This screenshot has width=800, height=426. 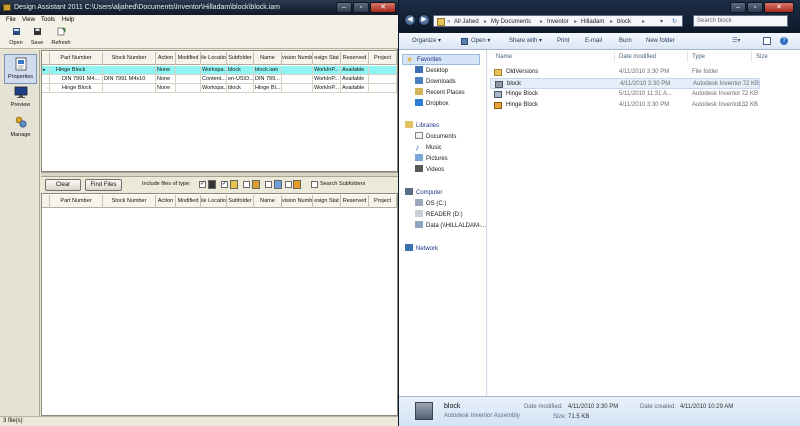 I want to click on breadcrumb-item: All Jahed, so click(x=466, y=22).